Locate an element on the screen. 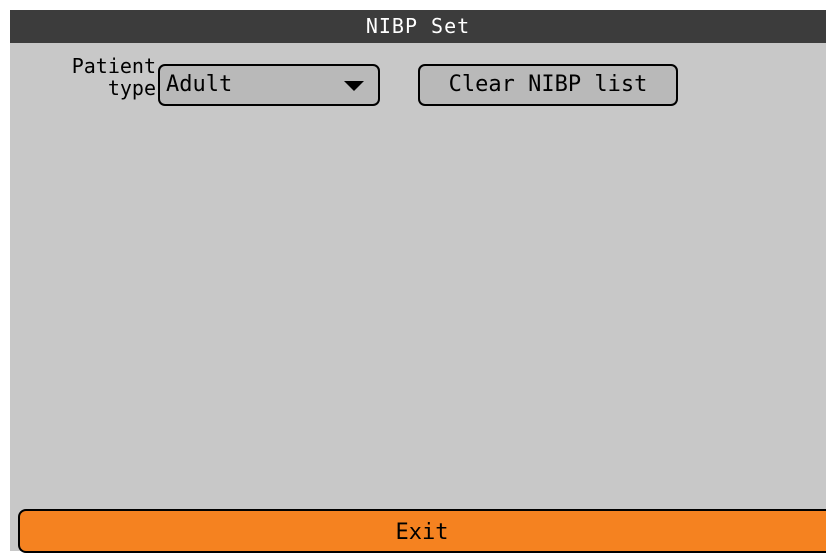  patient-type-label-line2: type is located at coordinates (131, 88).